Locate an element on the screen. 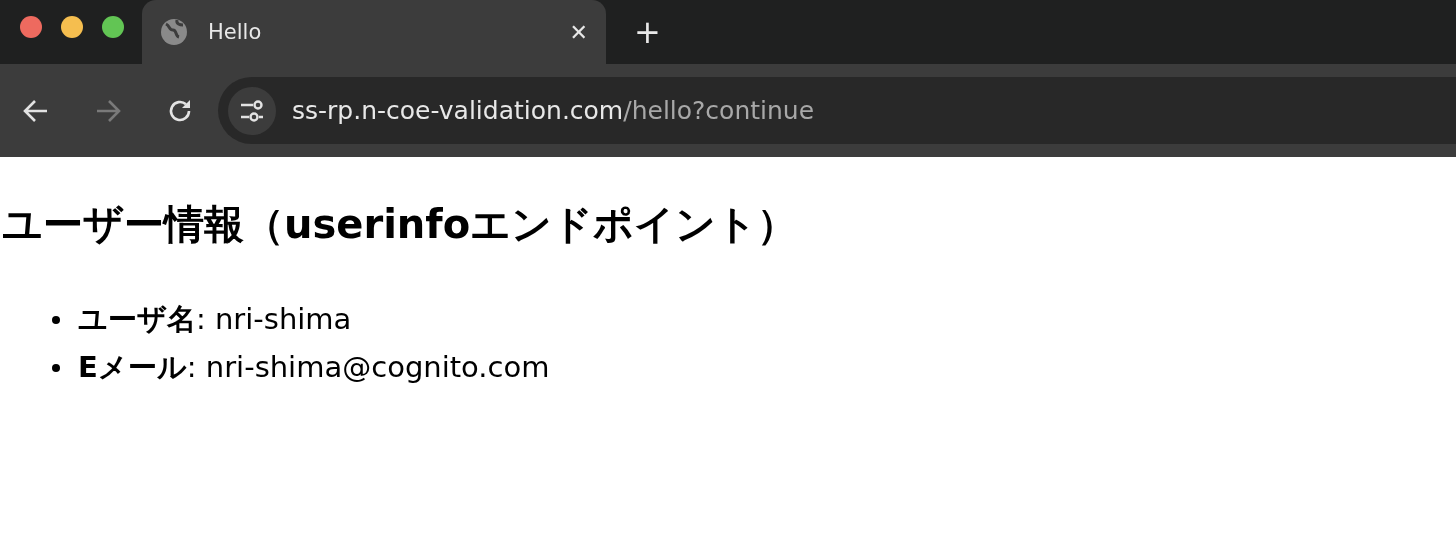  list-item: Eメール: nri-shima@cognito.com is located at coordinates (314, 367).